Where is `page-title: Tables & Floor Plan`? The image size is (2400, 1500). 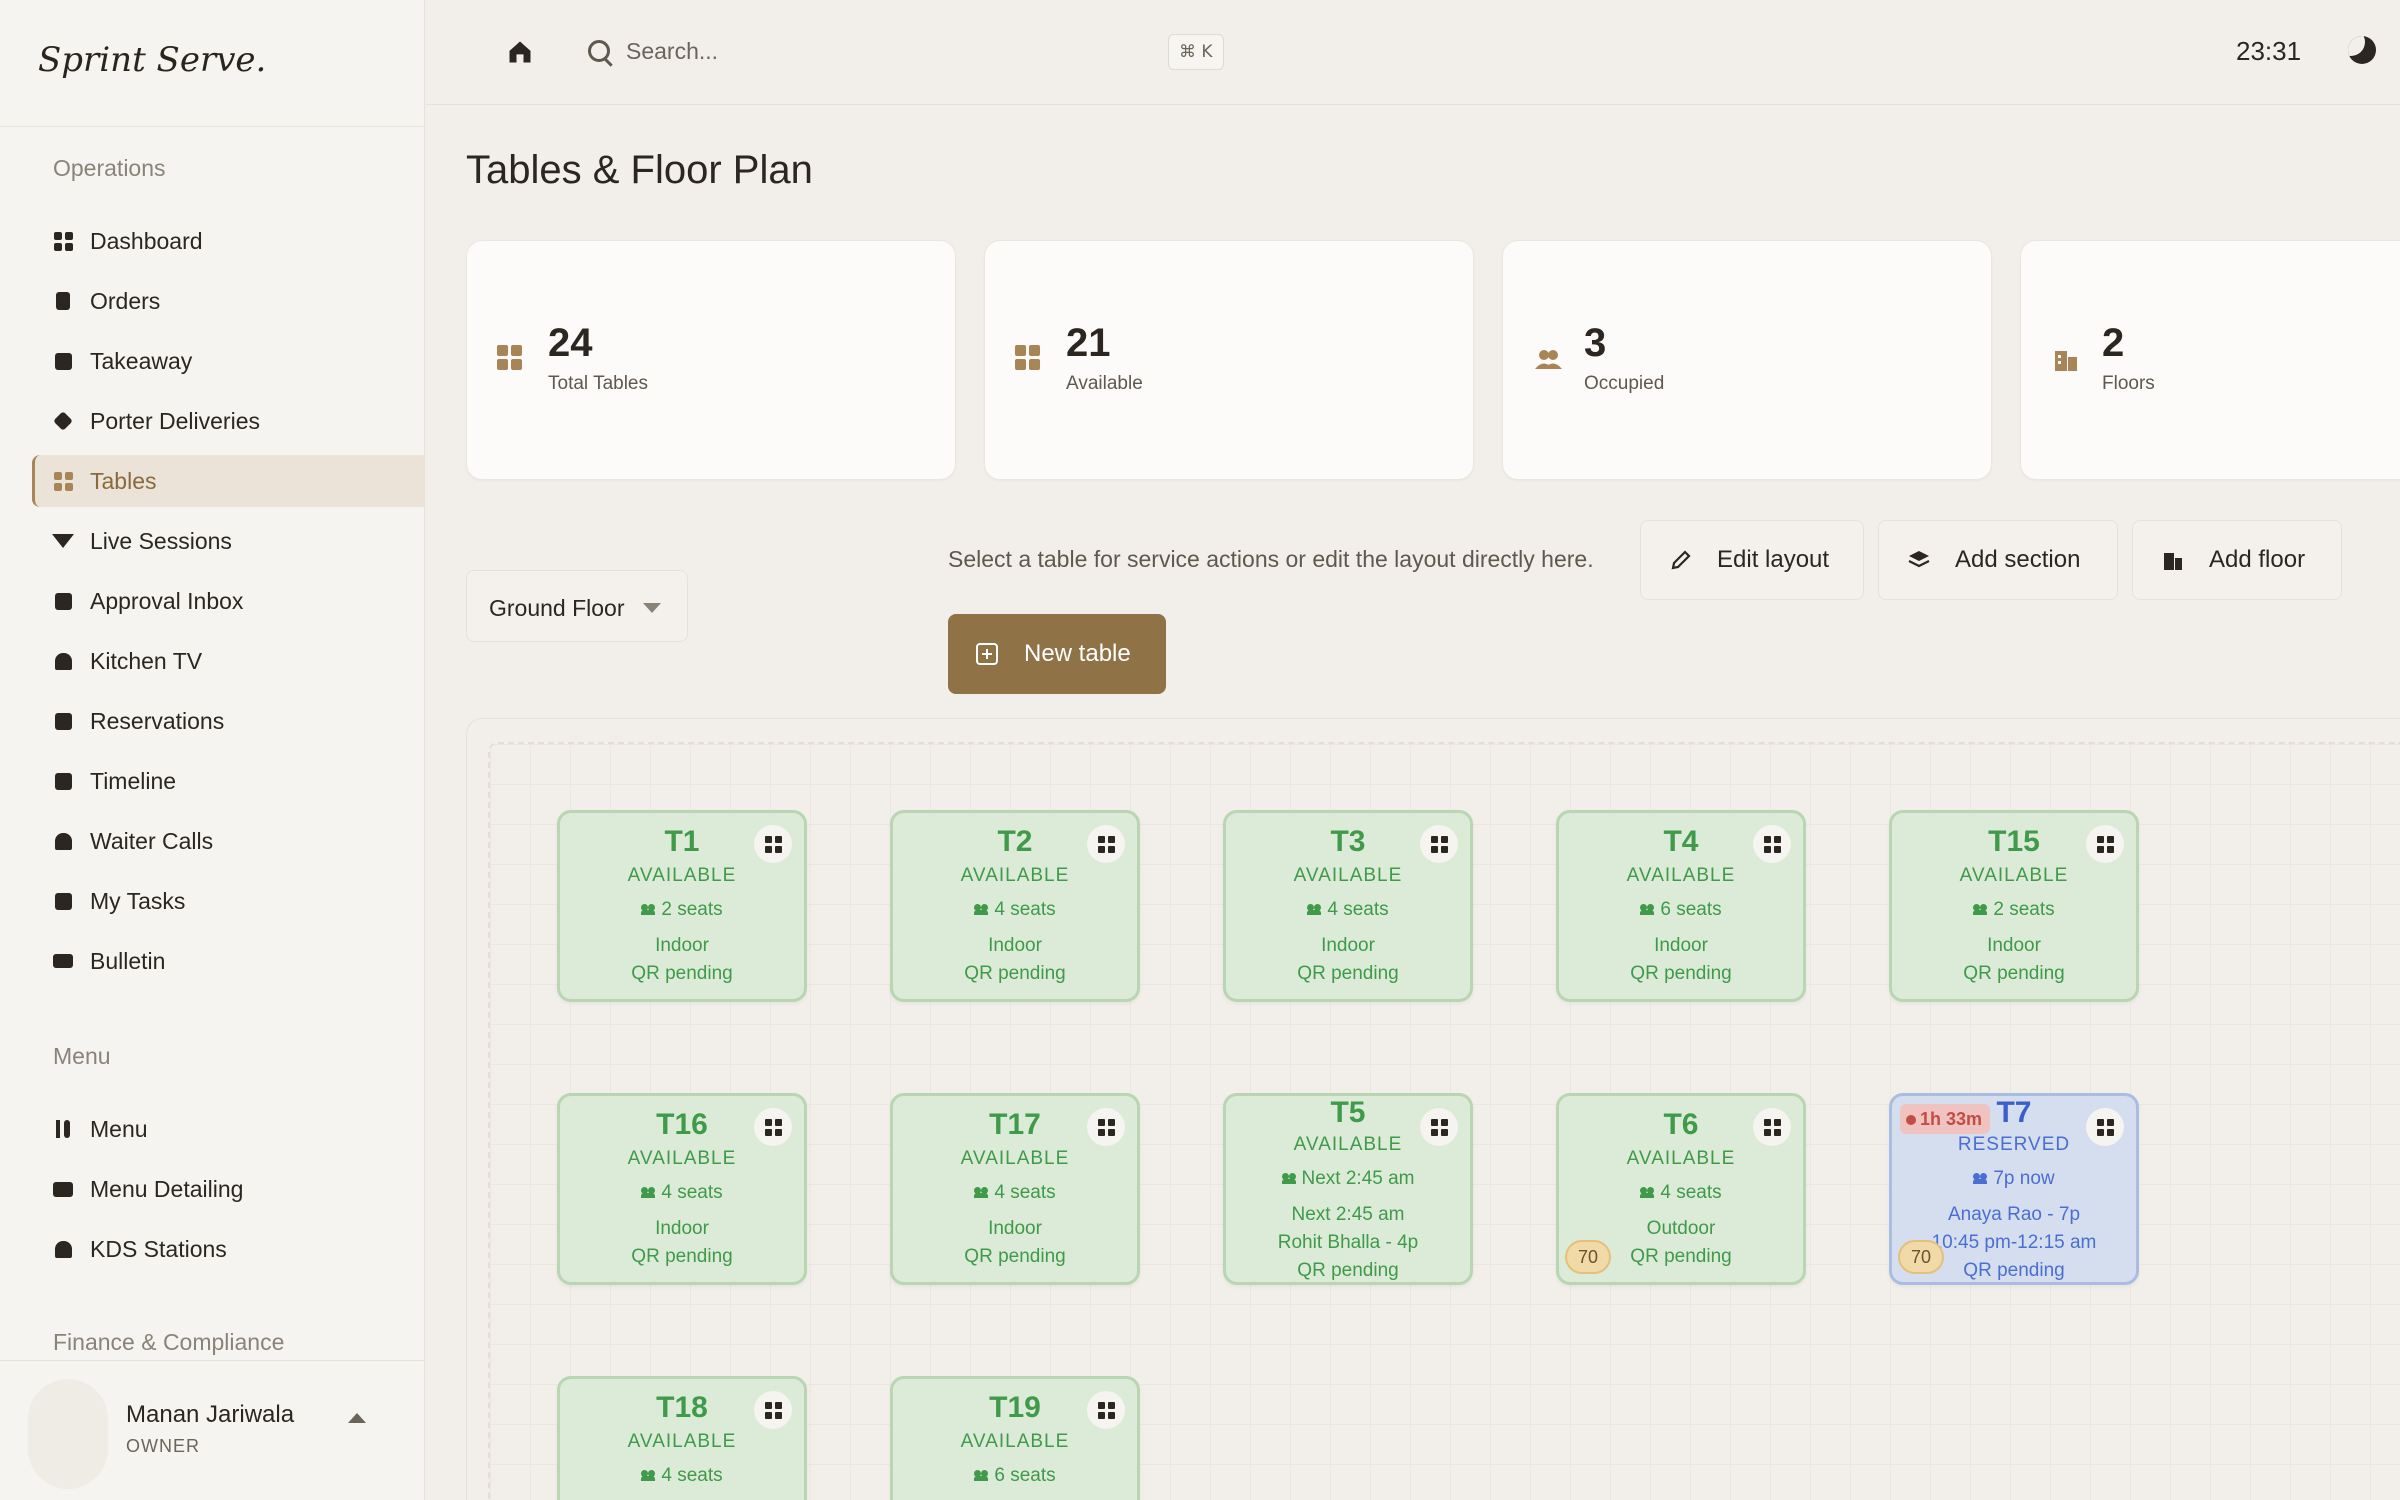 page-title: Tables & Floor Plan is located at coordinates (639, 170).